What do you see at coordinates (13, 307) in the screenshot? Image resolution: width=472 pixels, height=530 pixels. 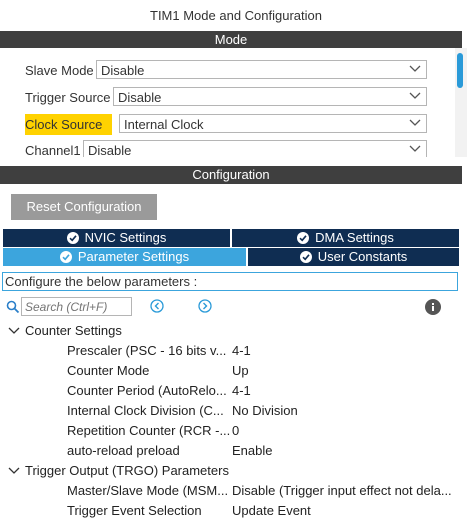 I see `search-icon` at bounding box center [13, 307].